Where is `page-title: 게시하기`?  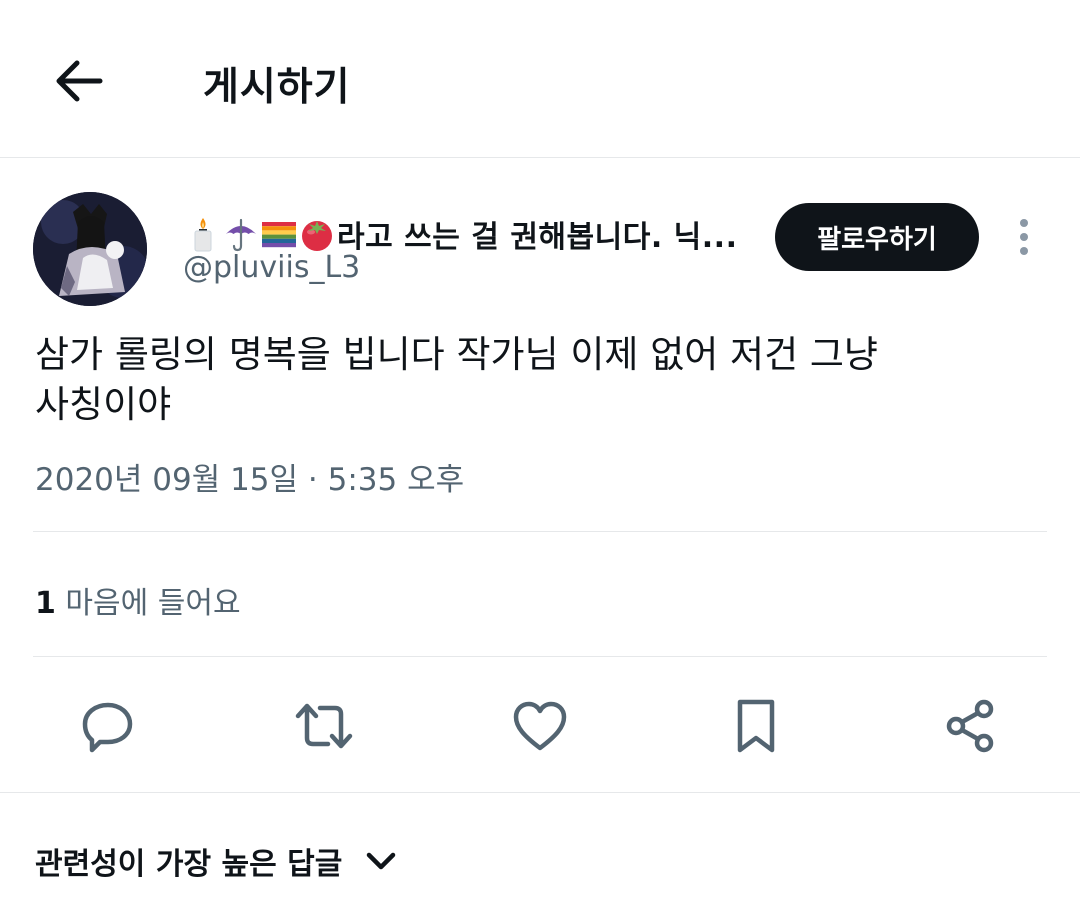 page-title: 게시하기 is located at coordinates (277, 87).